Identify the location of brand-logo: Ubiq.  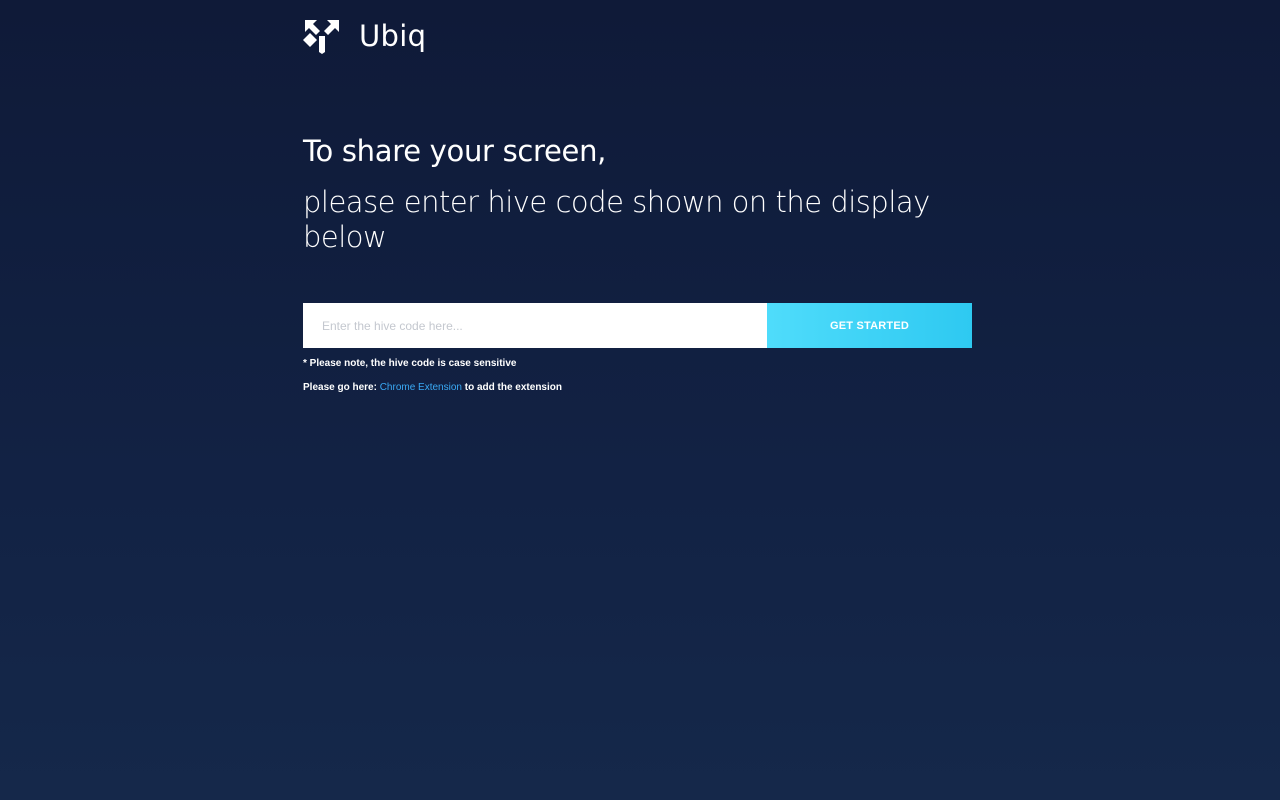
(364, 36).